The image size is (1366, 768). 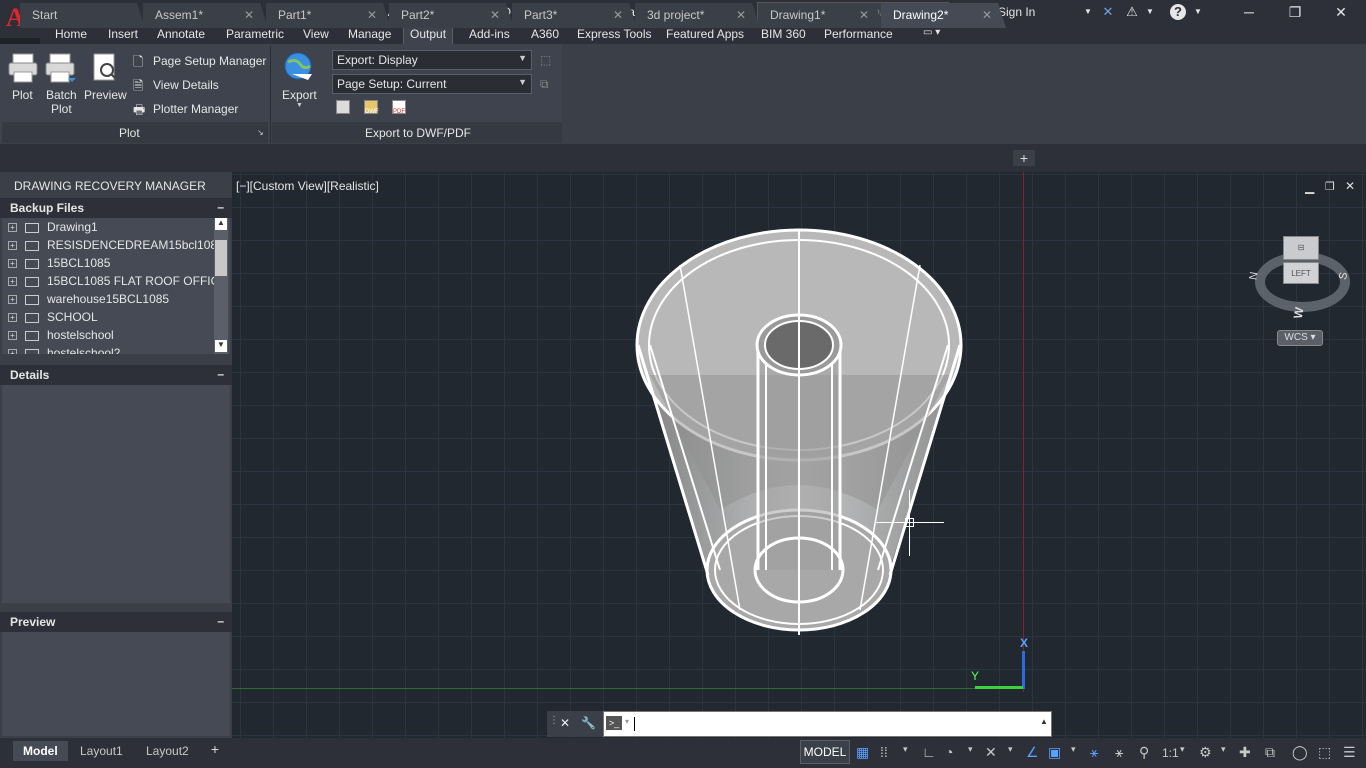 I want to click on close-button: ✕, so click(x=1341, y=12).